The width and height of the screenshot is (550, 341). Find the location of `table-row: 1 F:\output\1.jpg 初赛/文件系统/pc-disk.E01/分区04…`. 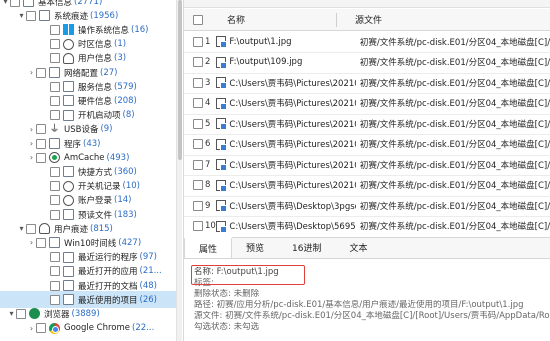

table-row: 1 F:\output\1.jpg 初赛/文件系统/pc-disk.E01/分区04… is located at coordinates (367, 42).